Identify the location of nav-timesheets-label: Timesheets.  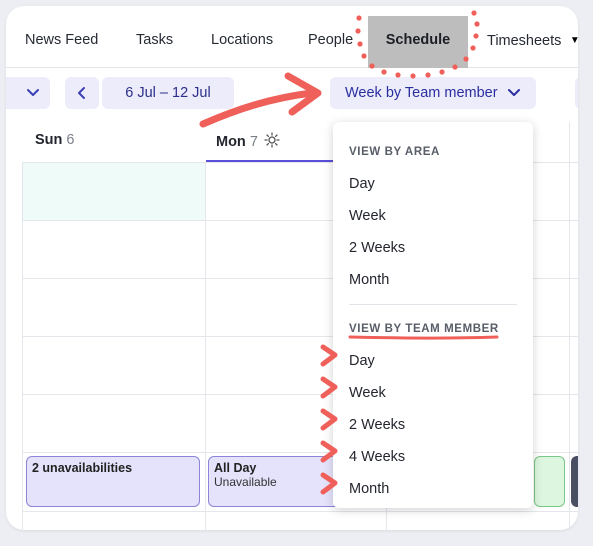
(524, 41).